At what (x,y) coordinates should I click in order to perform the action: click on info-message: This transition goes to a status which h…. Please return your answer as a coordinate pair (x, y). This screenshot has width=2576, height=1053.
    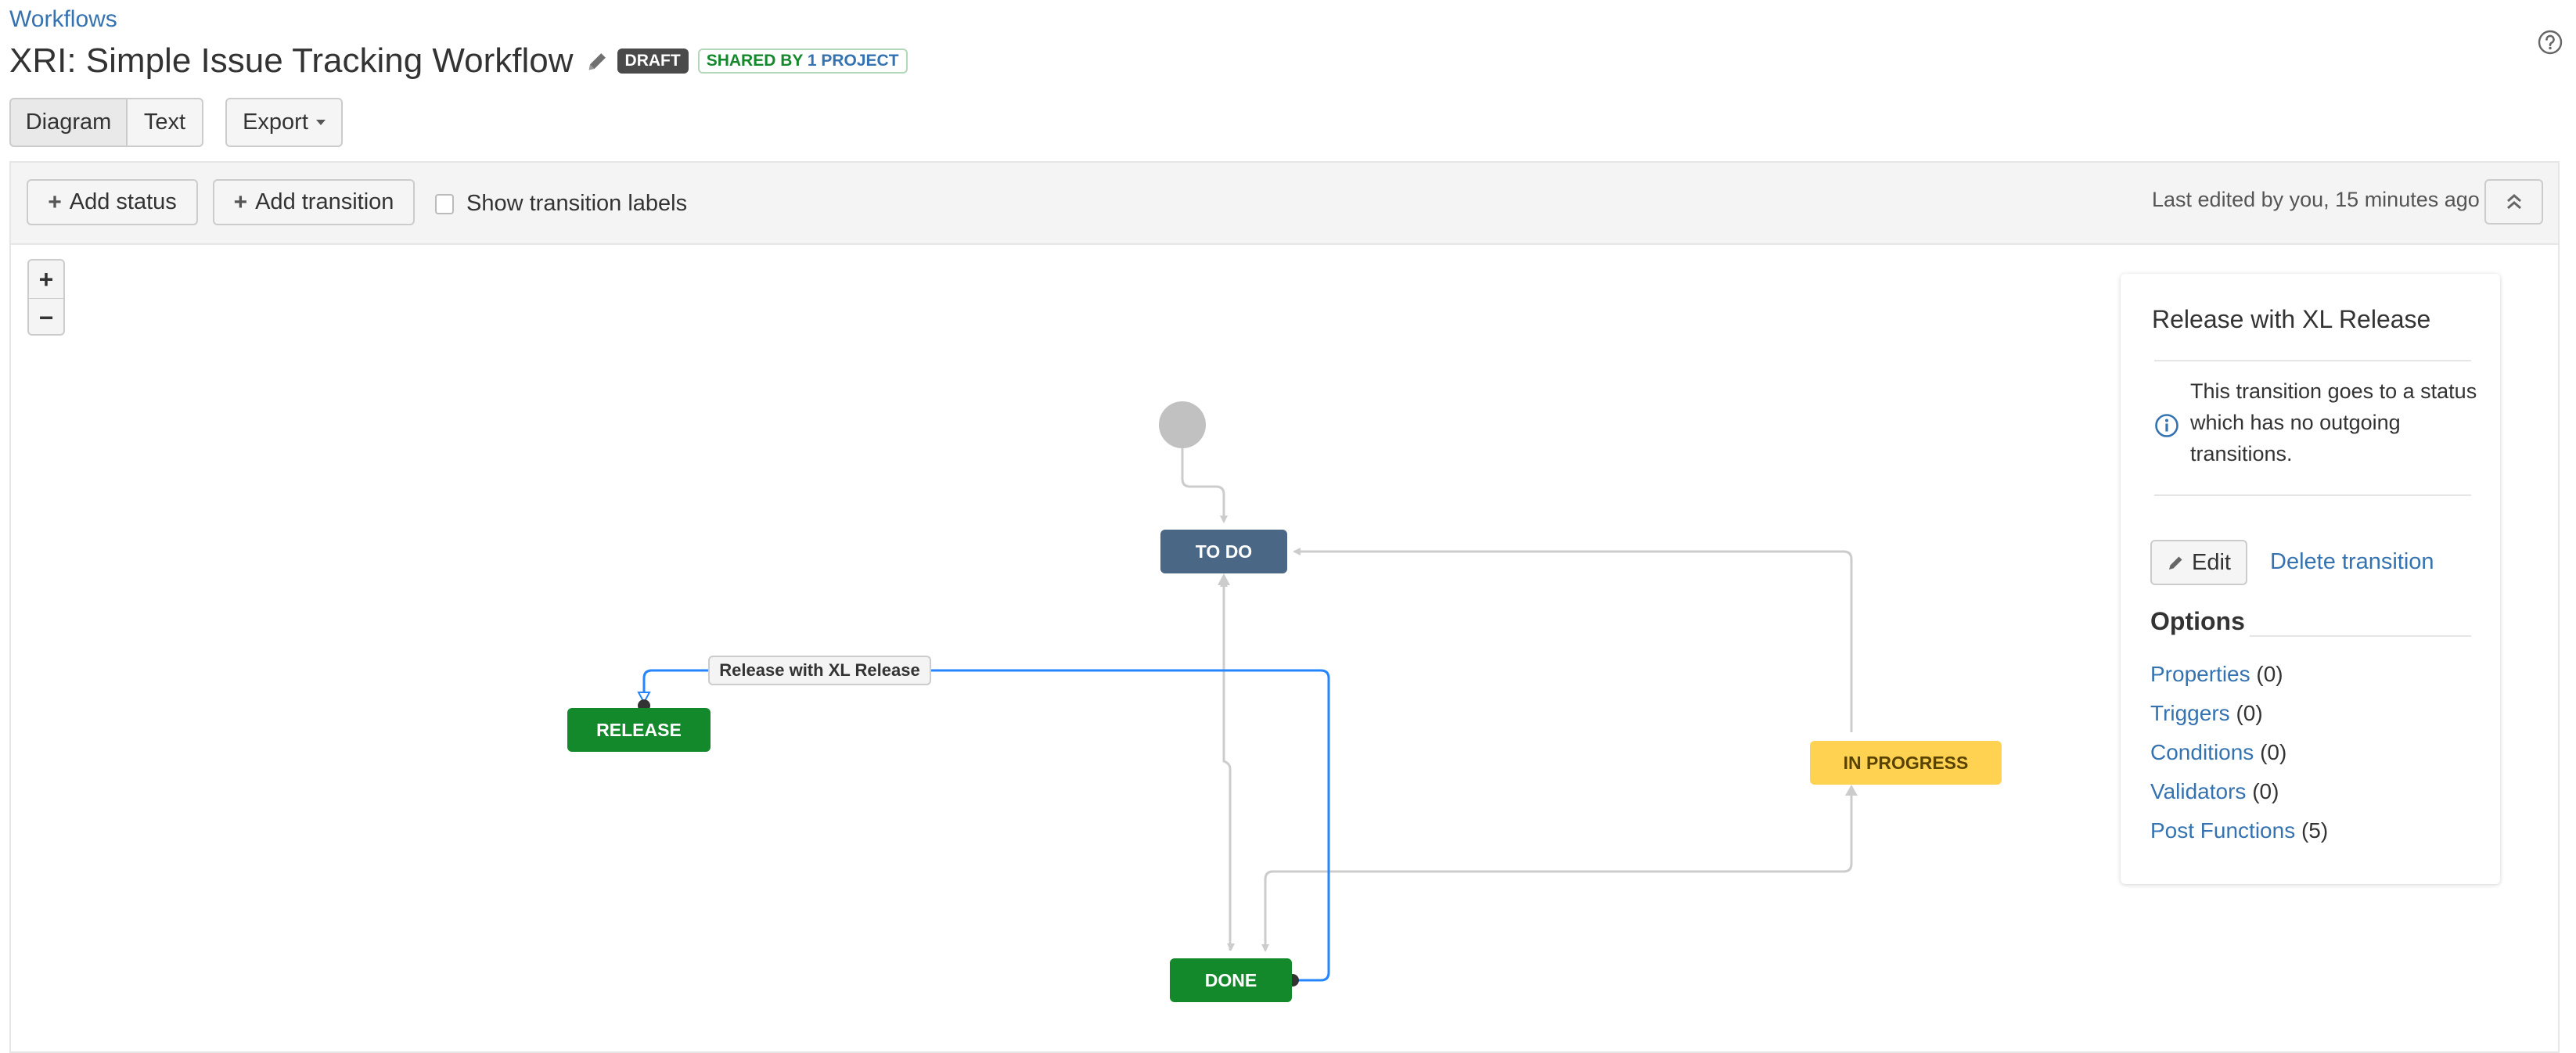
    Looking at the image, I should click on (2333, 422).